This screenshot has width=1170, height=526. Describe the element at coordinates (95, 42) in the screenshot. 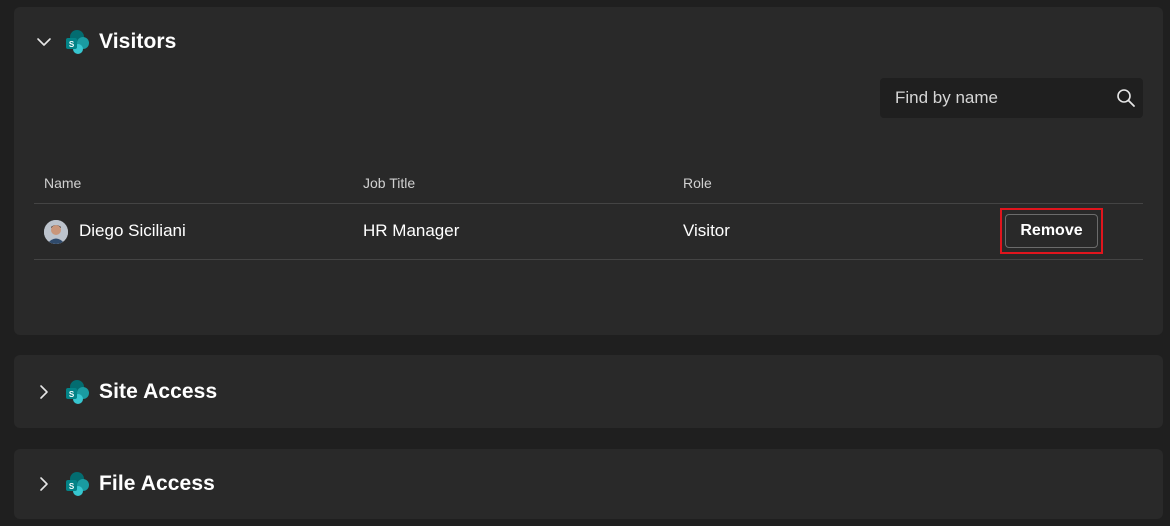

I see `visitors-section-header: S Visitors` at that location.